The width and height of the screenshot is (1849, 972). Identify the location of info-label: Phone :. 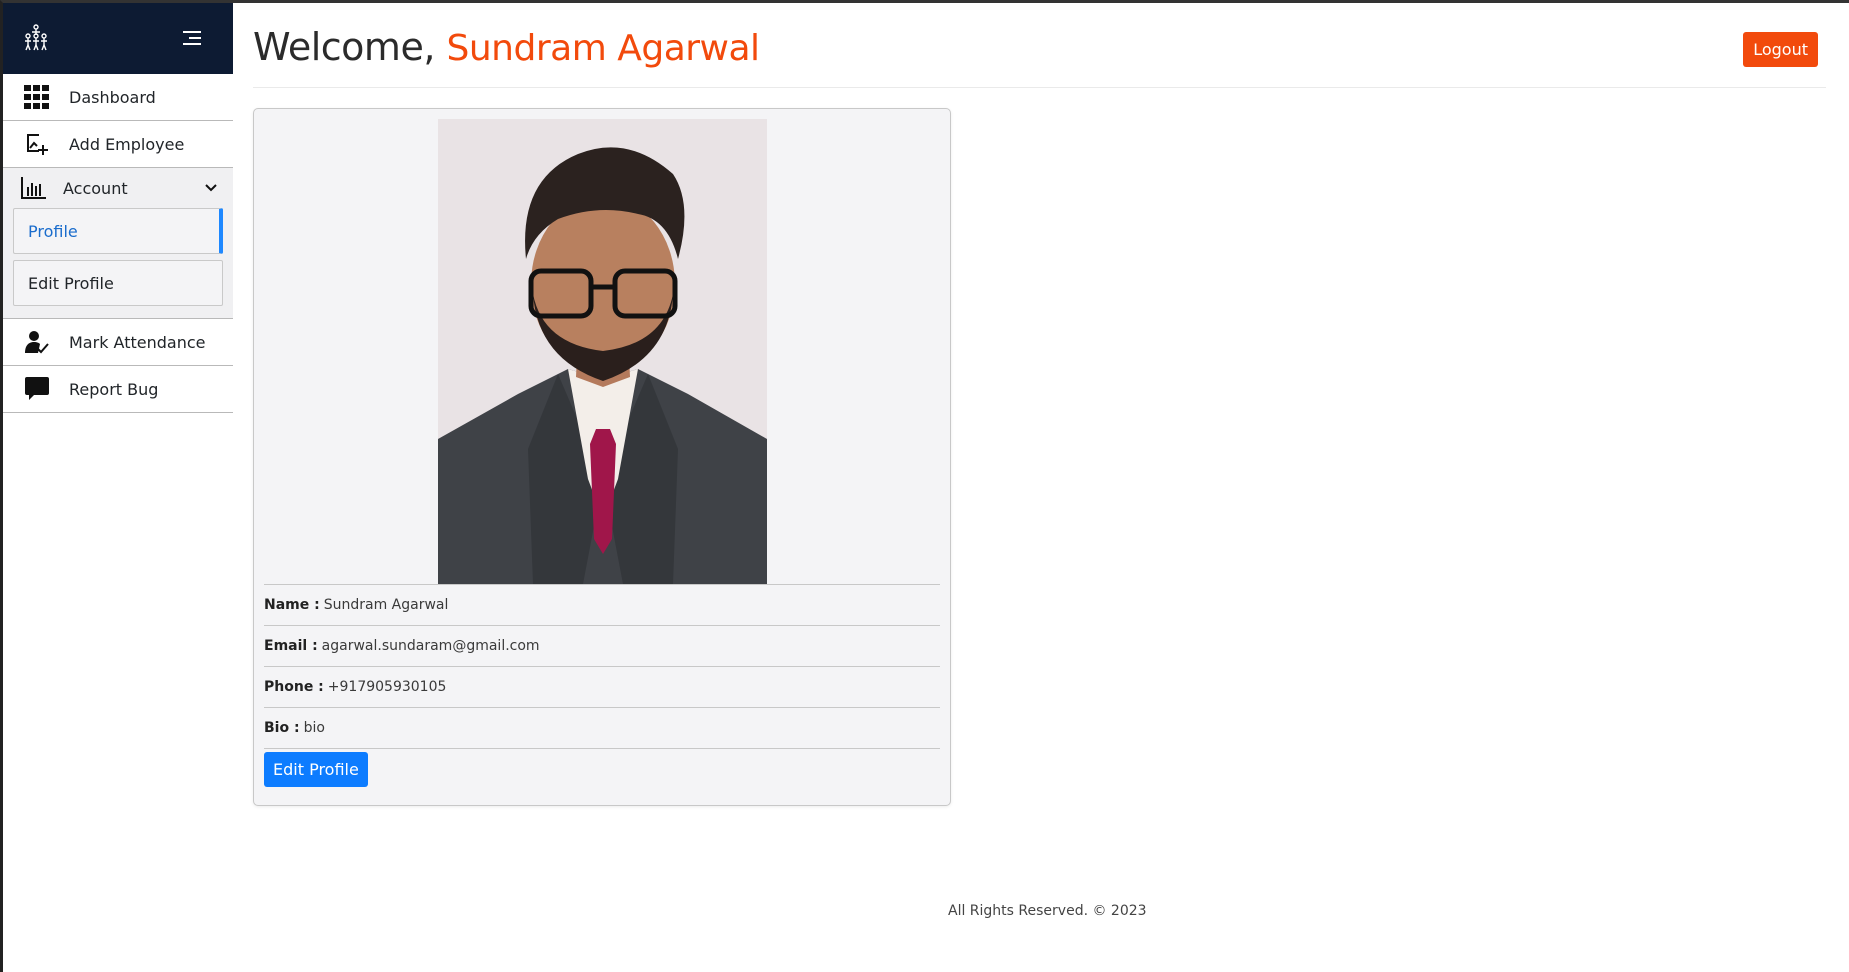
(294, 687).